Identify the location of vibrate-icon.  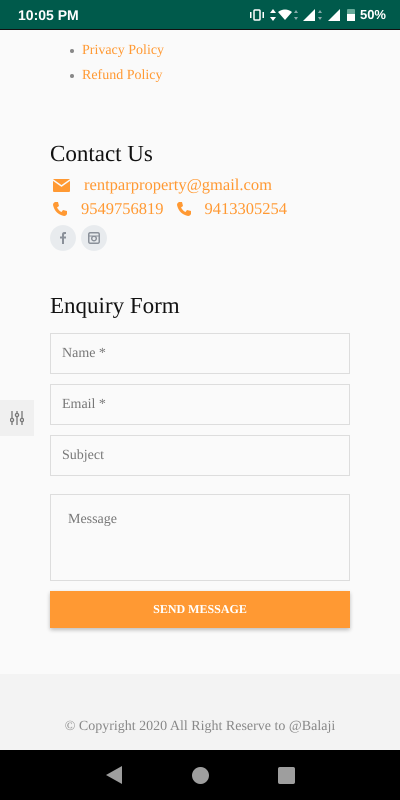
(256, 14).